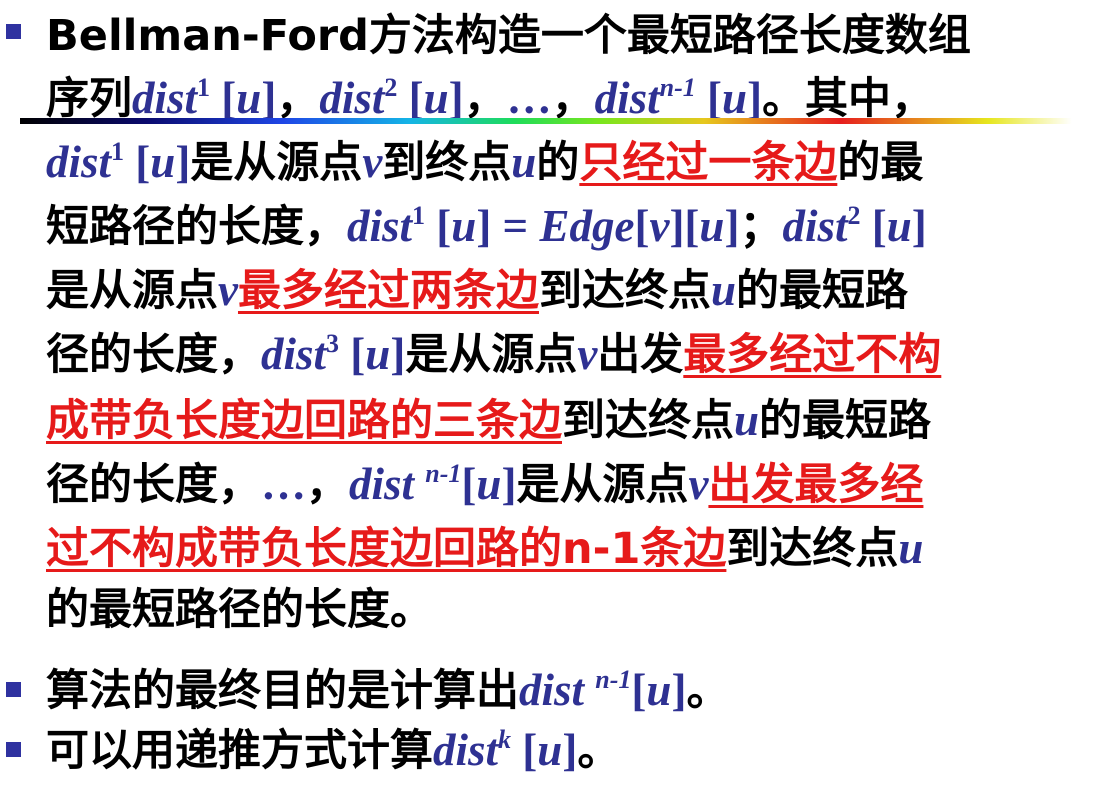 This screenshot has height=785, width=1100. Describe the element at coordinates (447, 163) in the screenshot. I see `line-text: 到终点` at that location.